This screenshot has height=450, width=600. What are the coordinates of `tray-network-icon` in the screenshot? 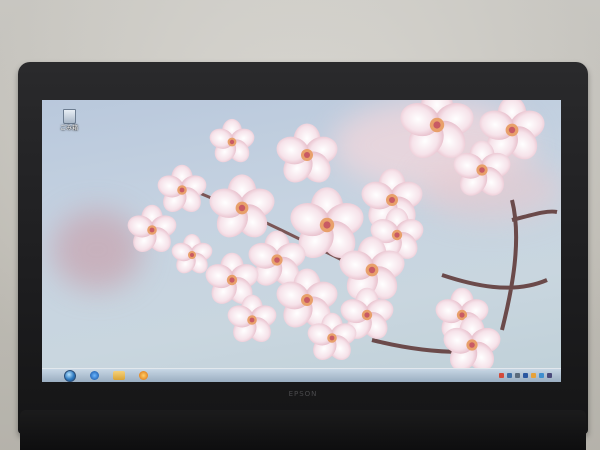 It's located at (509, 375).